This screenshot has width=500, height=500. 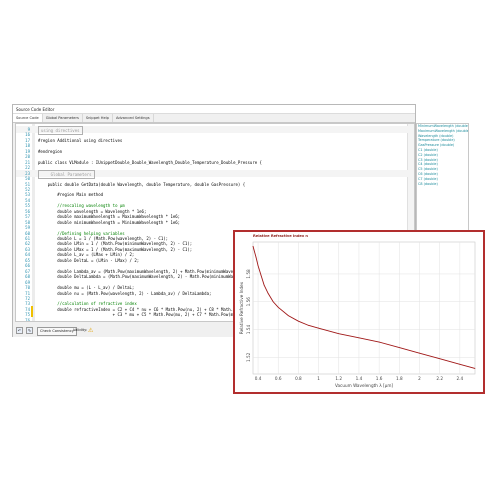 I want to click on x-tick-label: 1.8, so click(x=399, y=378).